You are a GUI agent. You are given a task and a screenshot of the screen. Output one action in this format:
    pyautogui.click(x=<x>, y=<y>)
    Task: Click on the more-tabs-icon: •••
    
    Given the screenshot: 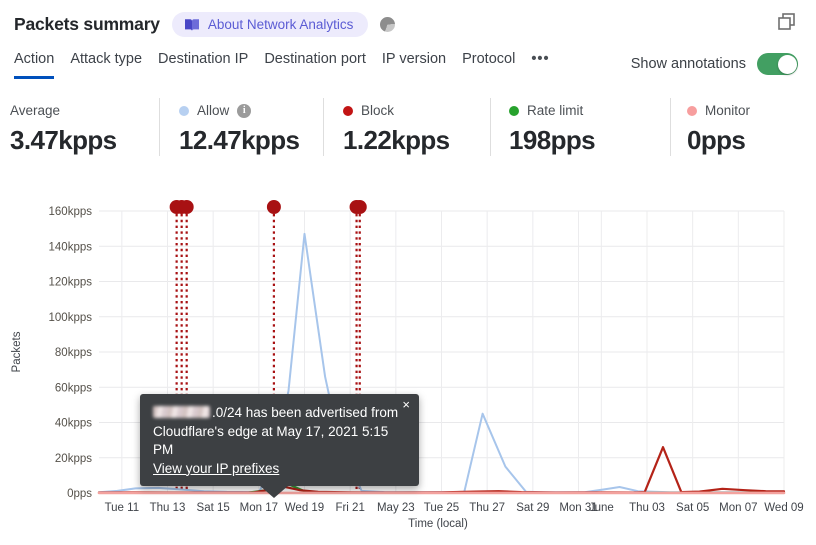 What is the action you would take?
    pyautogui.click(x=540, y=65)
    